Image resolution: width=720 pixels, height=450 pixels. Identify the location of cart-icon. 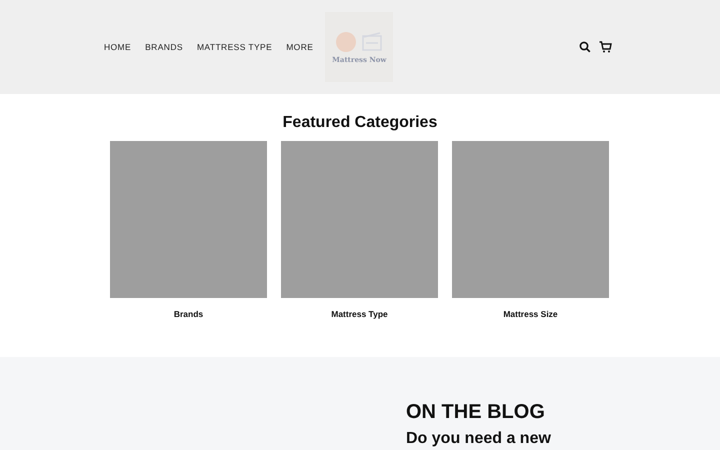
(605, 47).